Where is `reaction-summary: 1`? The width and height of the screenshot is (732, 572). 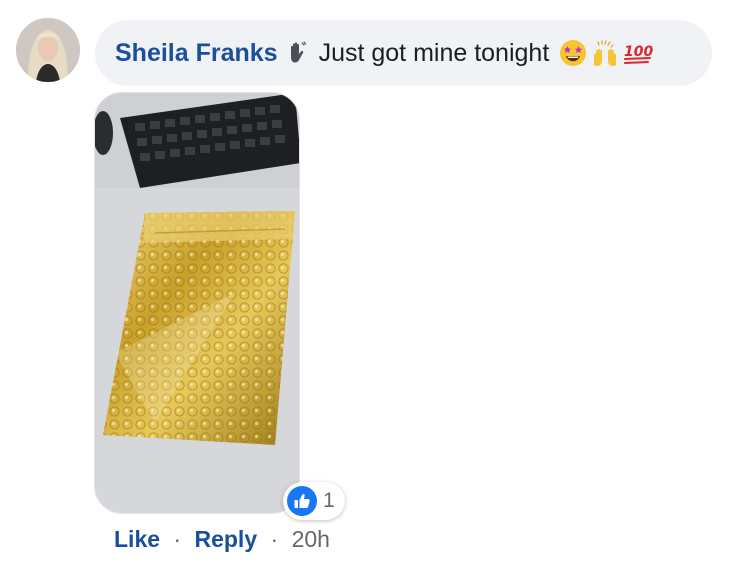
reaction-summary: 1 is located at coordinates (314, 501).